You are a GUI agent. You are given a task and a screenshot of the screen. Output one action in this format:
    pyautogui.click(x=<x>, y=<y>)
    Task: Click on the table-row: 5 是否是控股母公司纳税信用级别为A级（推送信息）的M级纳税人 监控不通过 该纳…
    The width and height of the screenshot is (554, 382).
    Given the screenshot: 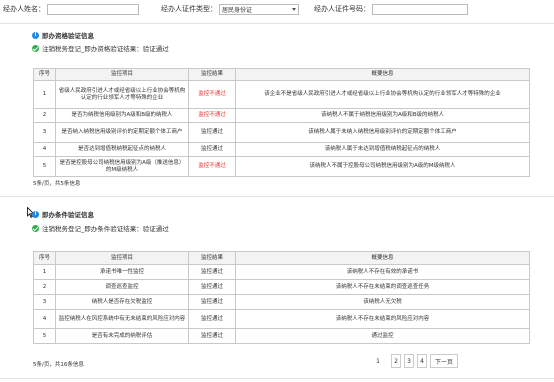 What is the action you would take?
    pyautogui.click(x=281, y=166)
    